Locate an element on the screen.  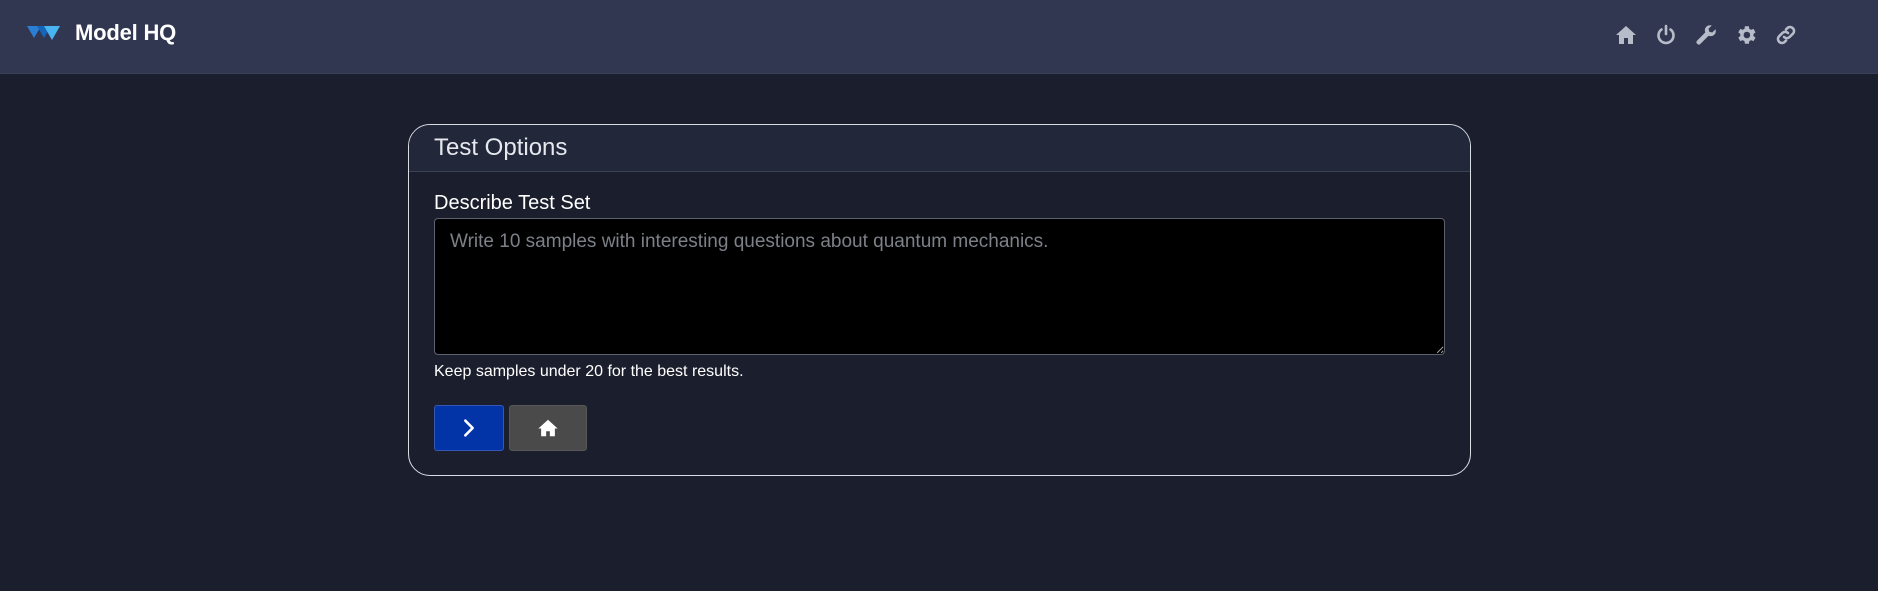
brand: Model HQ is located at coordinates (101, 33).